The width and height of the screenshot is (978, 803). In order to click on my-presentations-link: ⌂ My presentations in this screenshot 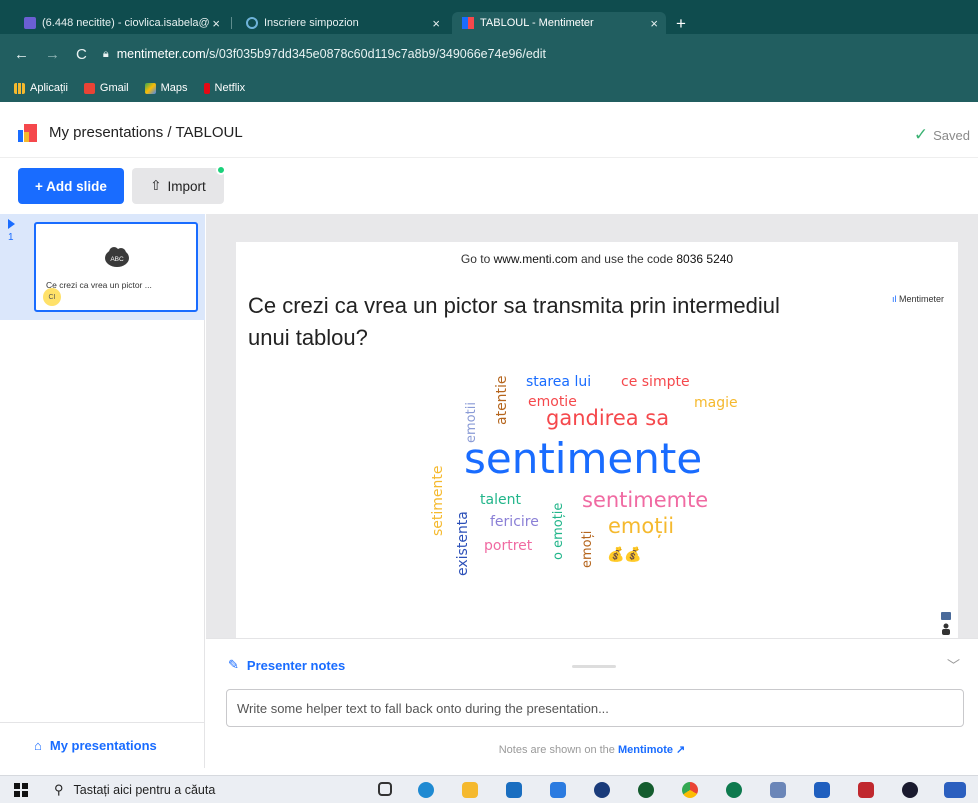, I will do `click(102, 745)`.